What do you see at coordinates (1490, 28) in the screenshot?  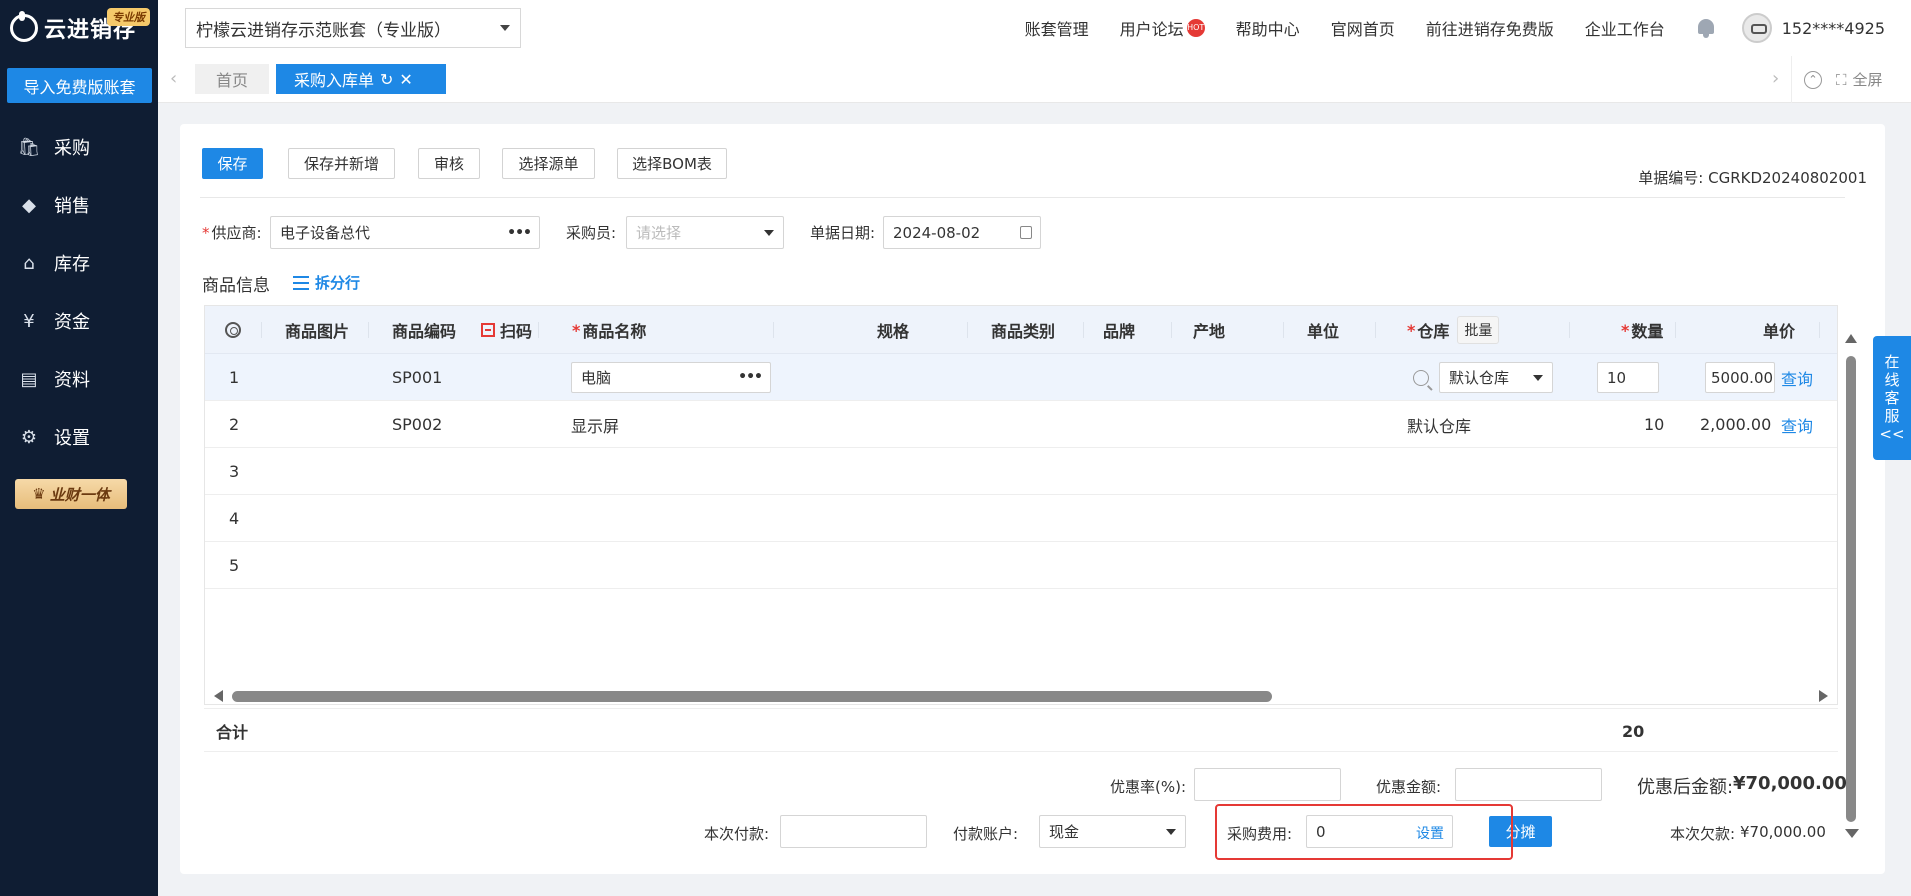 I see `free-version-link: 前往进销存免费版` at bounding box center [1490, 28].